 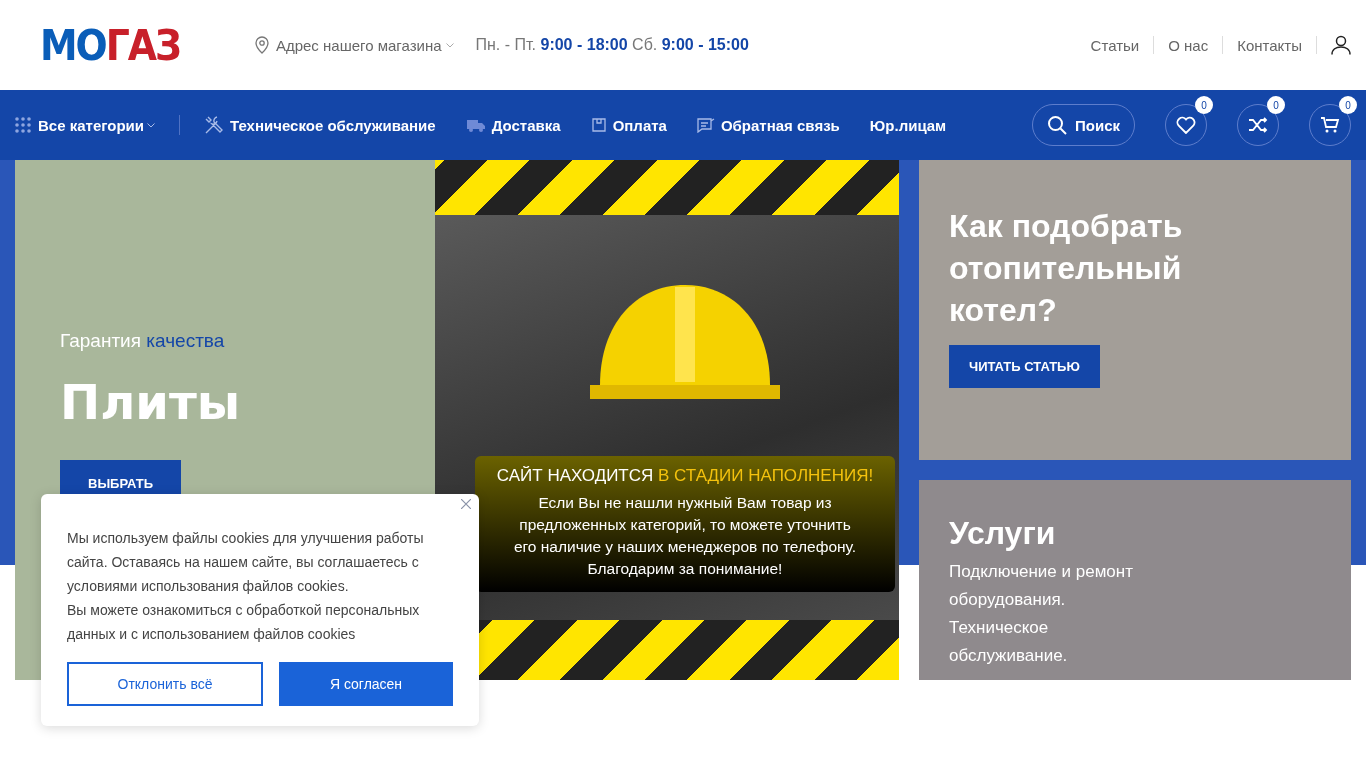 What do you see at coordinates (1186, 125) in the screenshot?
I see `heart-icon` at bounding box center [1186, 125].